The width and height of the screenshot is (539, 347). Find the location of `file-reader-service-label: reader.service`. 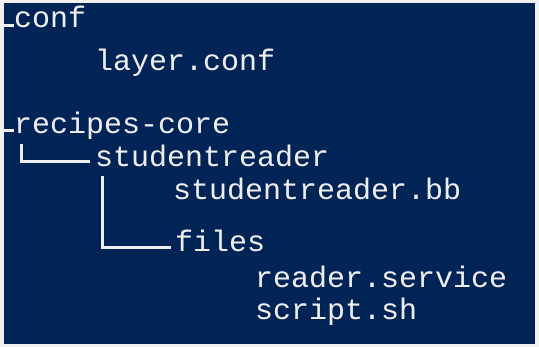

file-reader-service-label: reader.service is located at coordinates (381, 280).